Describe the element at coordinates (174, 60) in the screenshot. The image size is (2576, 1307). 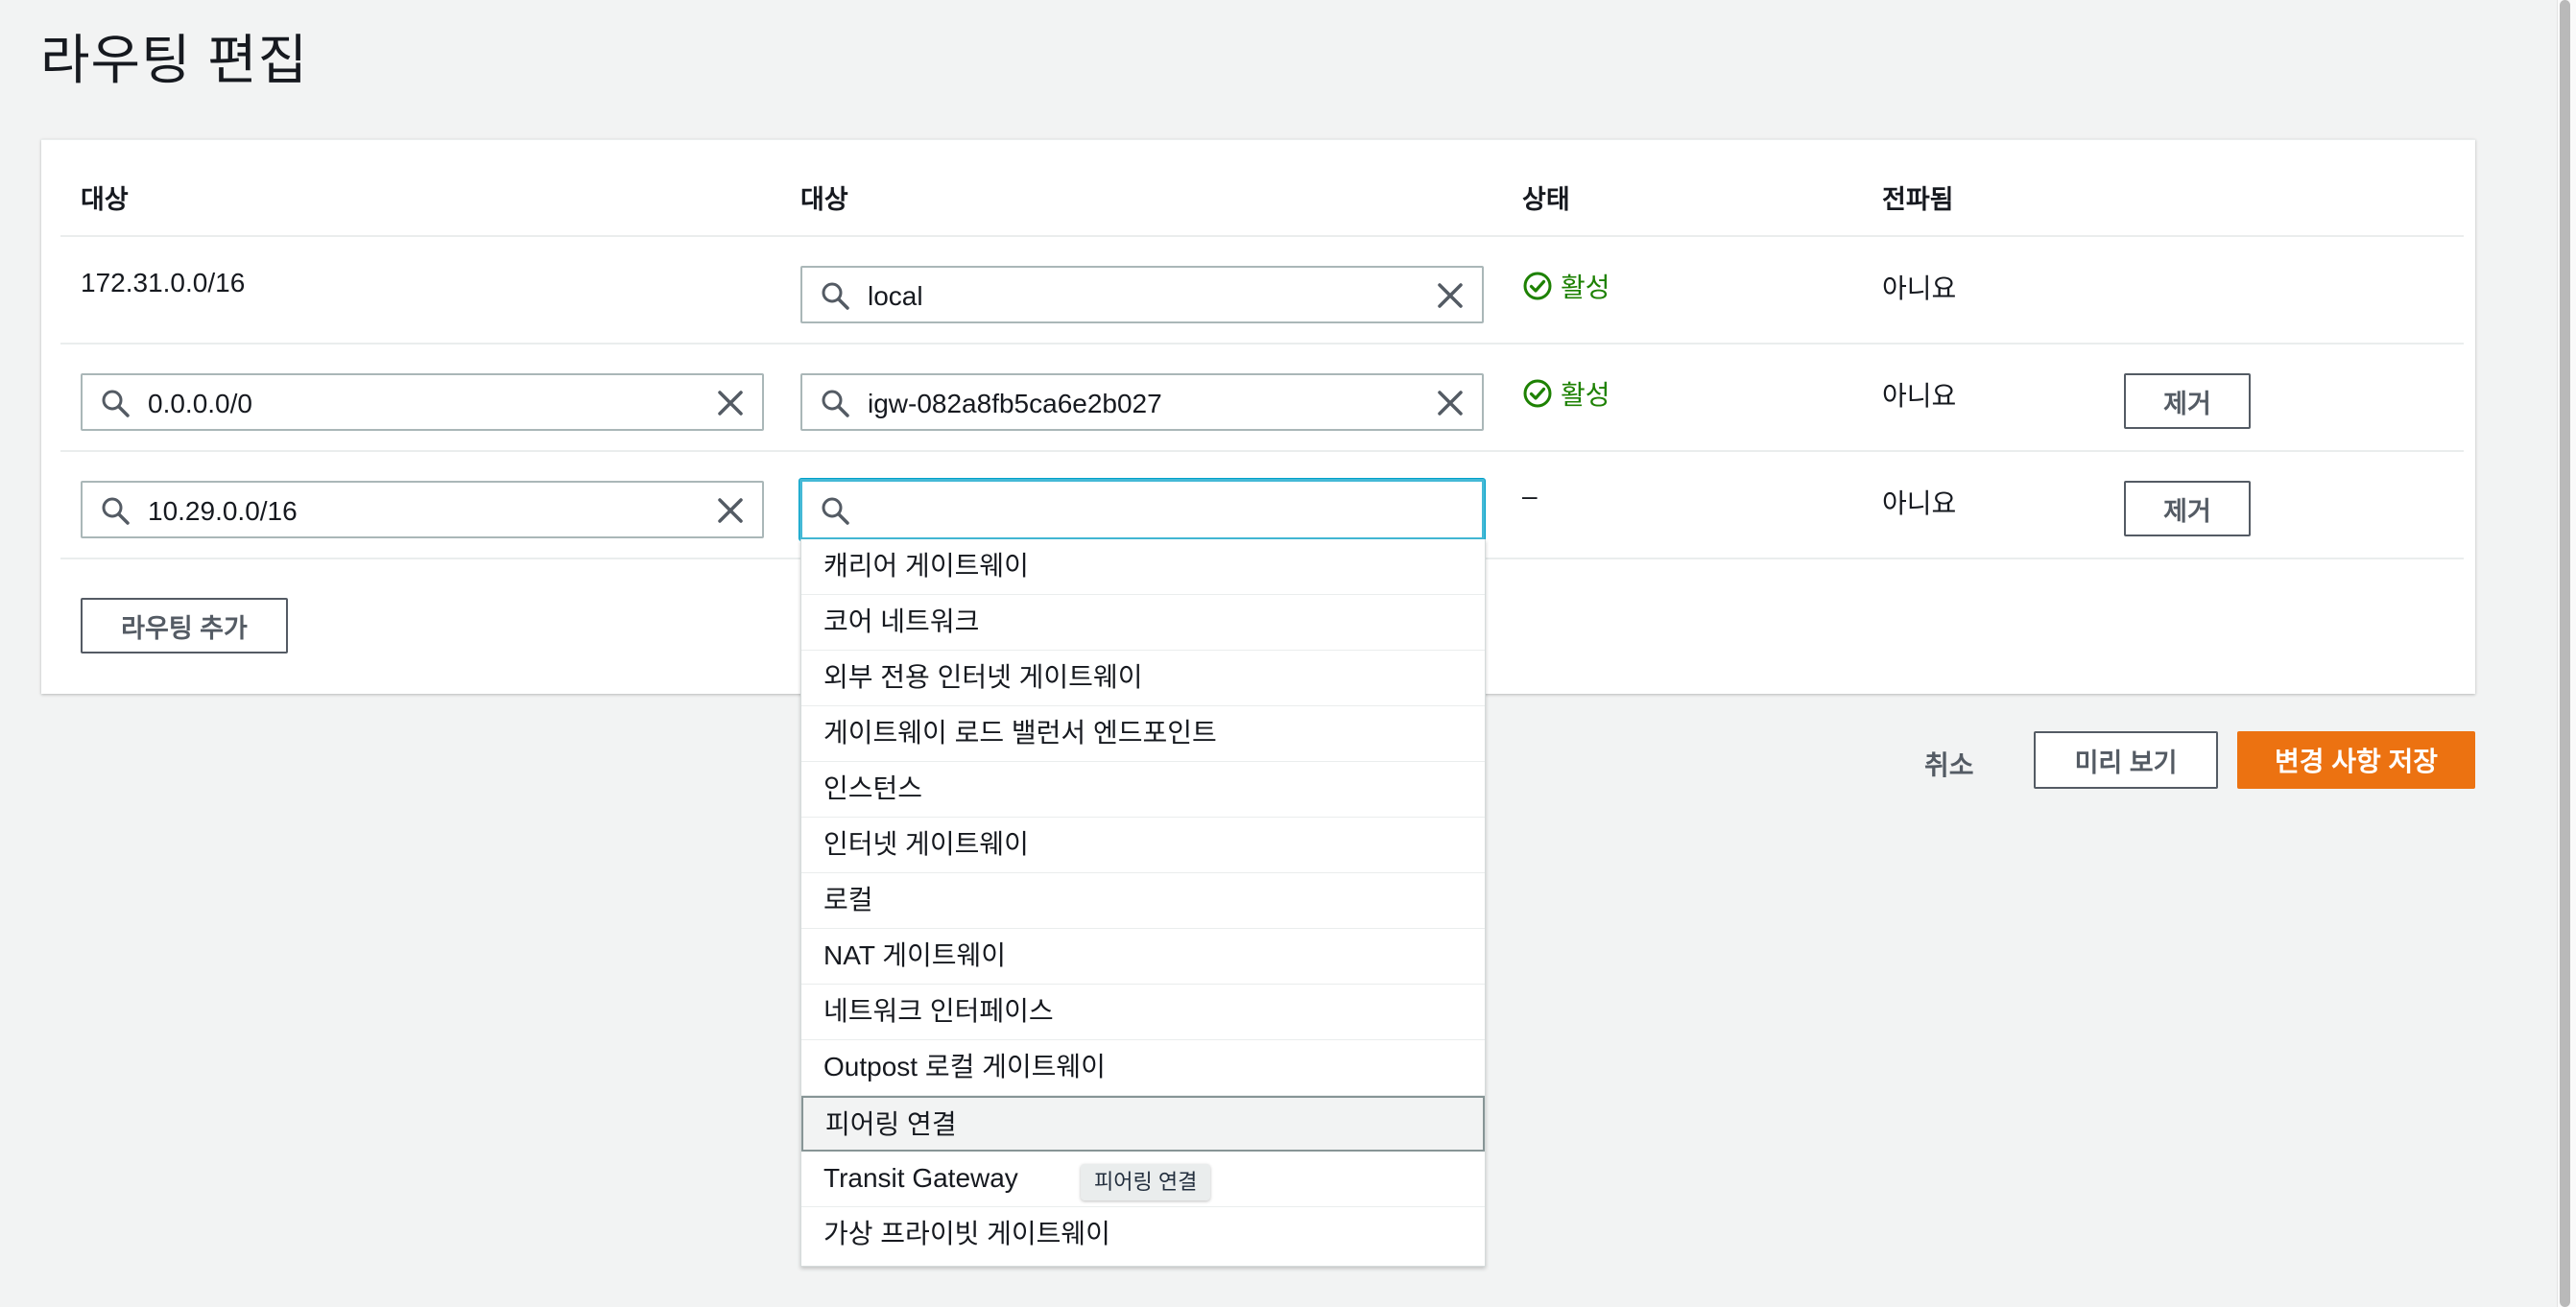
I see `page-title: 라우팅 편집` at that location.